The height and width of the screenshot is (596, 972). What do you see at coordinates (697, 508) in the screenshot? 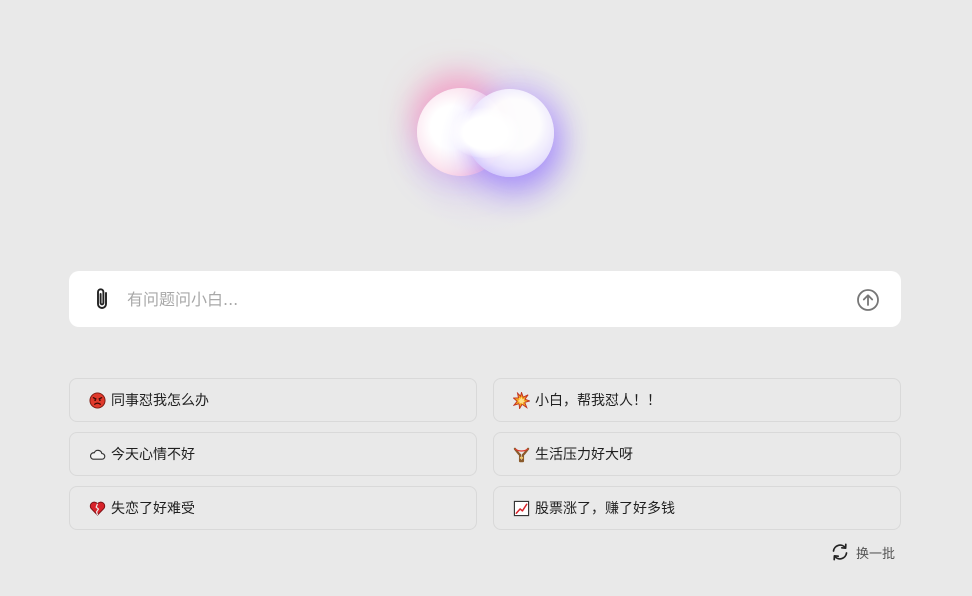
I see `suggestion-button: 股票涨了，赚了好多钱` at bounding box center [697, 508].